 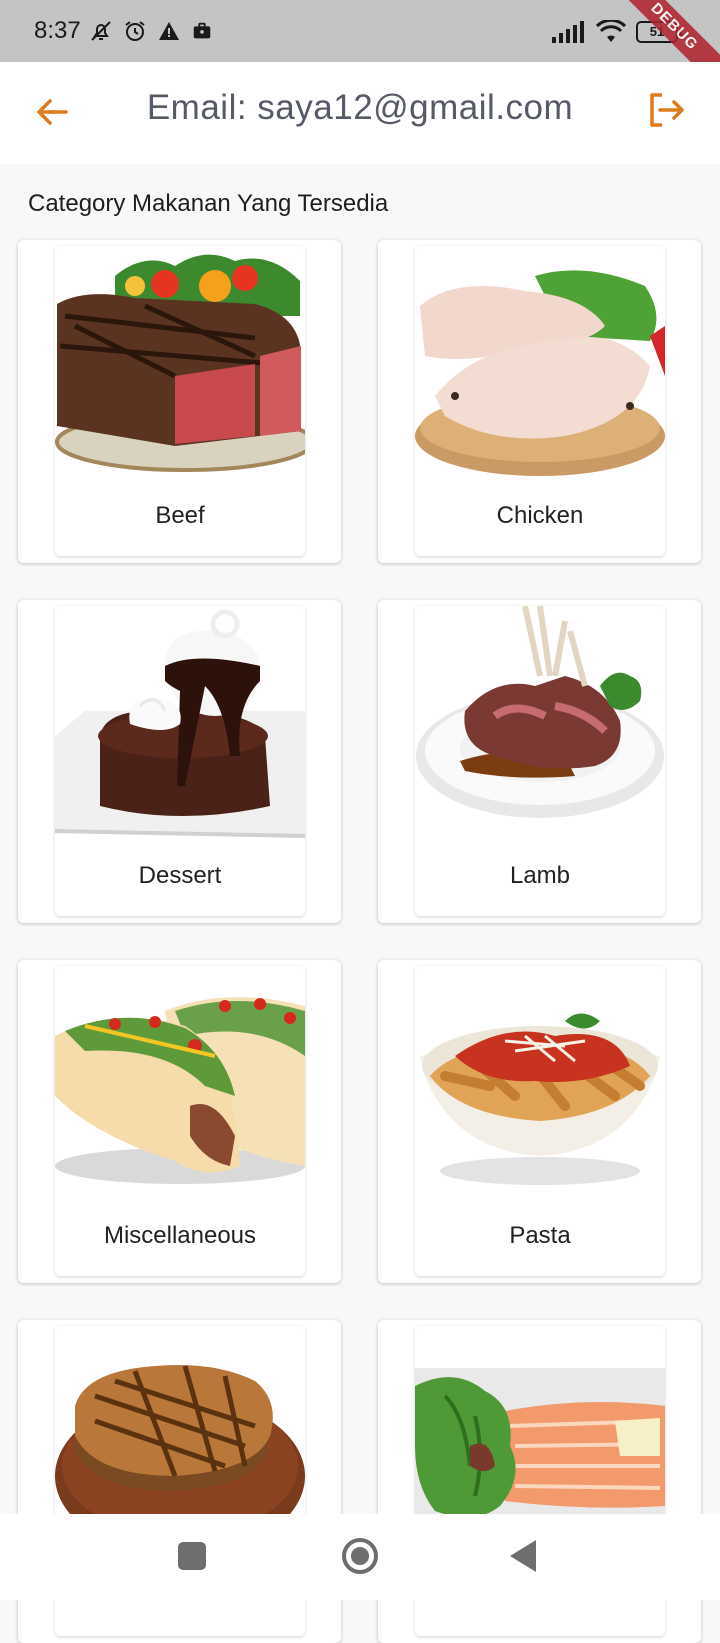 What do you see at coordinates (192, 1556) in the screenshot?
I see `recent-apps-button` at bounding box center [192, 1556].